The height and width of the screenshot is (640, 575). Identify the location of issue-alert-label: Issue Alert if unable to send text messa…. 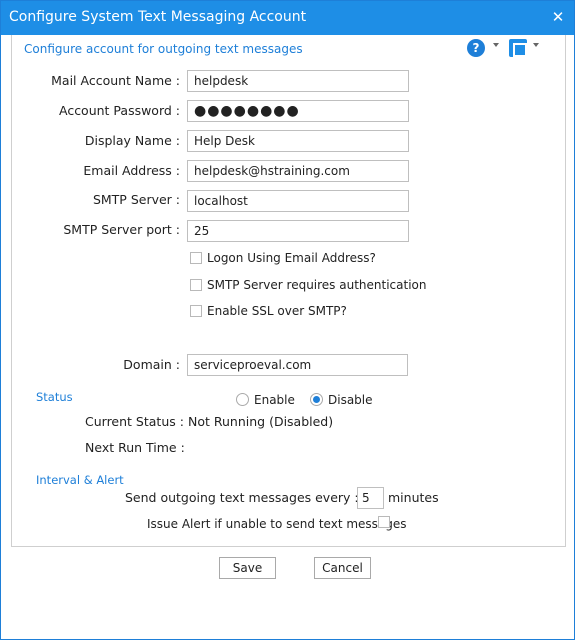
(277, 524).